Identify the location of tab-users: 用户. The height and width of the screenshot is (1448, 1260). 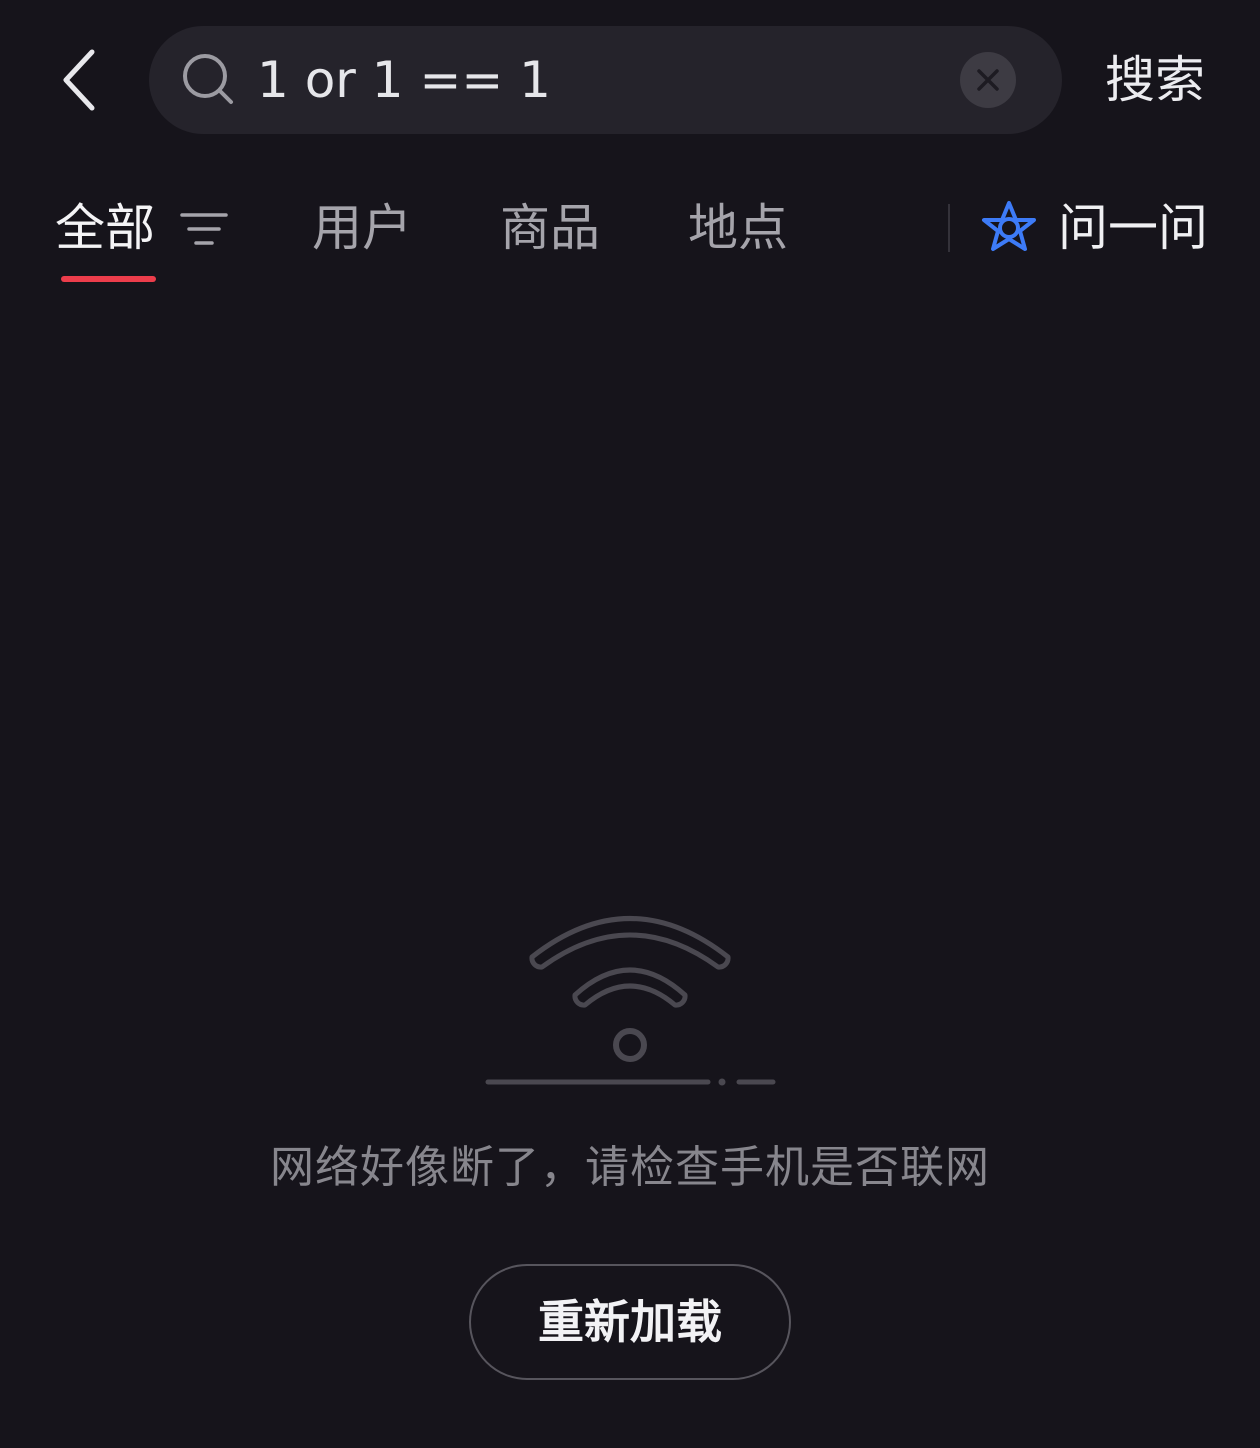
(362, 228).